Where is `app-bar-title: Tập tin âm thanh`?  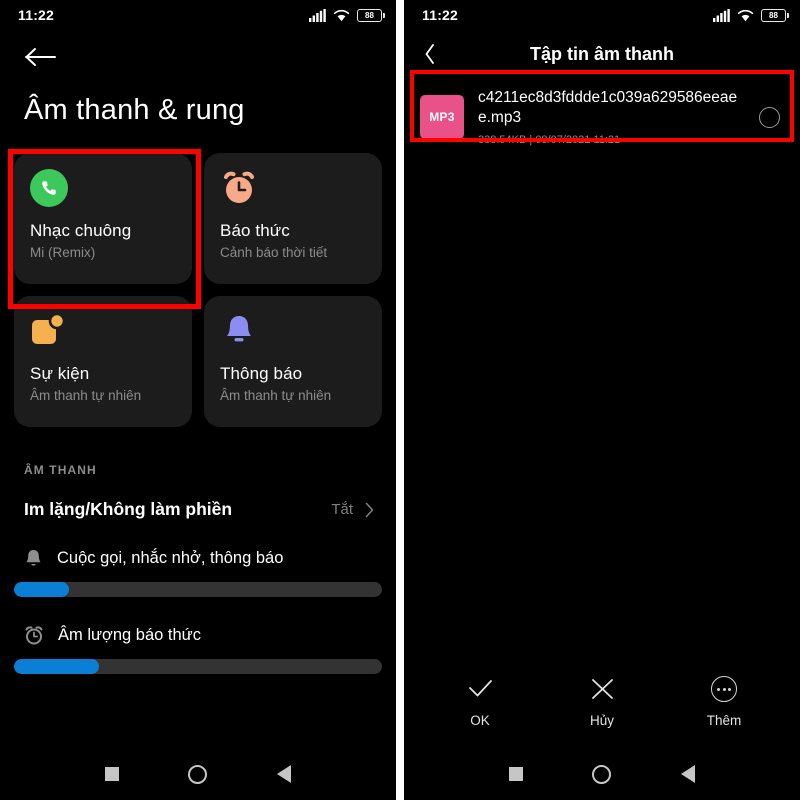
app-bar-title: Tập tin âm thanh is located at coordinates (602, 53).